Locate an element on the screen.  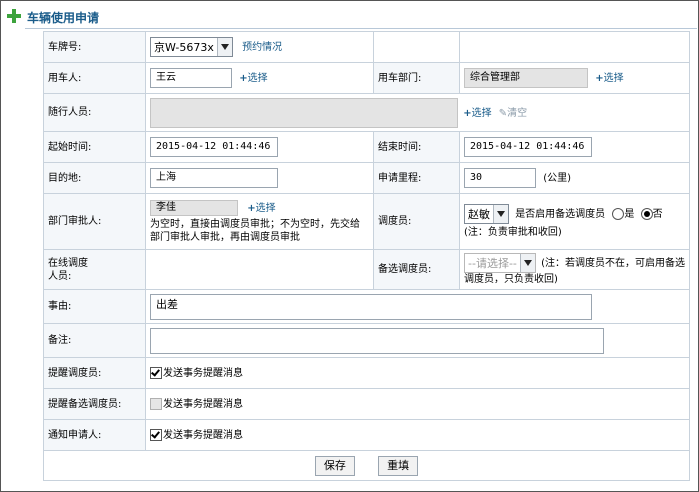
online-dispatcher-list is located at coordinates (259, 269).